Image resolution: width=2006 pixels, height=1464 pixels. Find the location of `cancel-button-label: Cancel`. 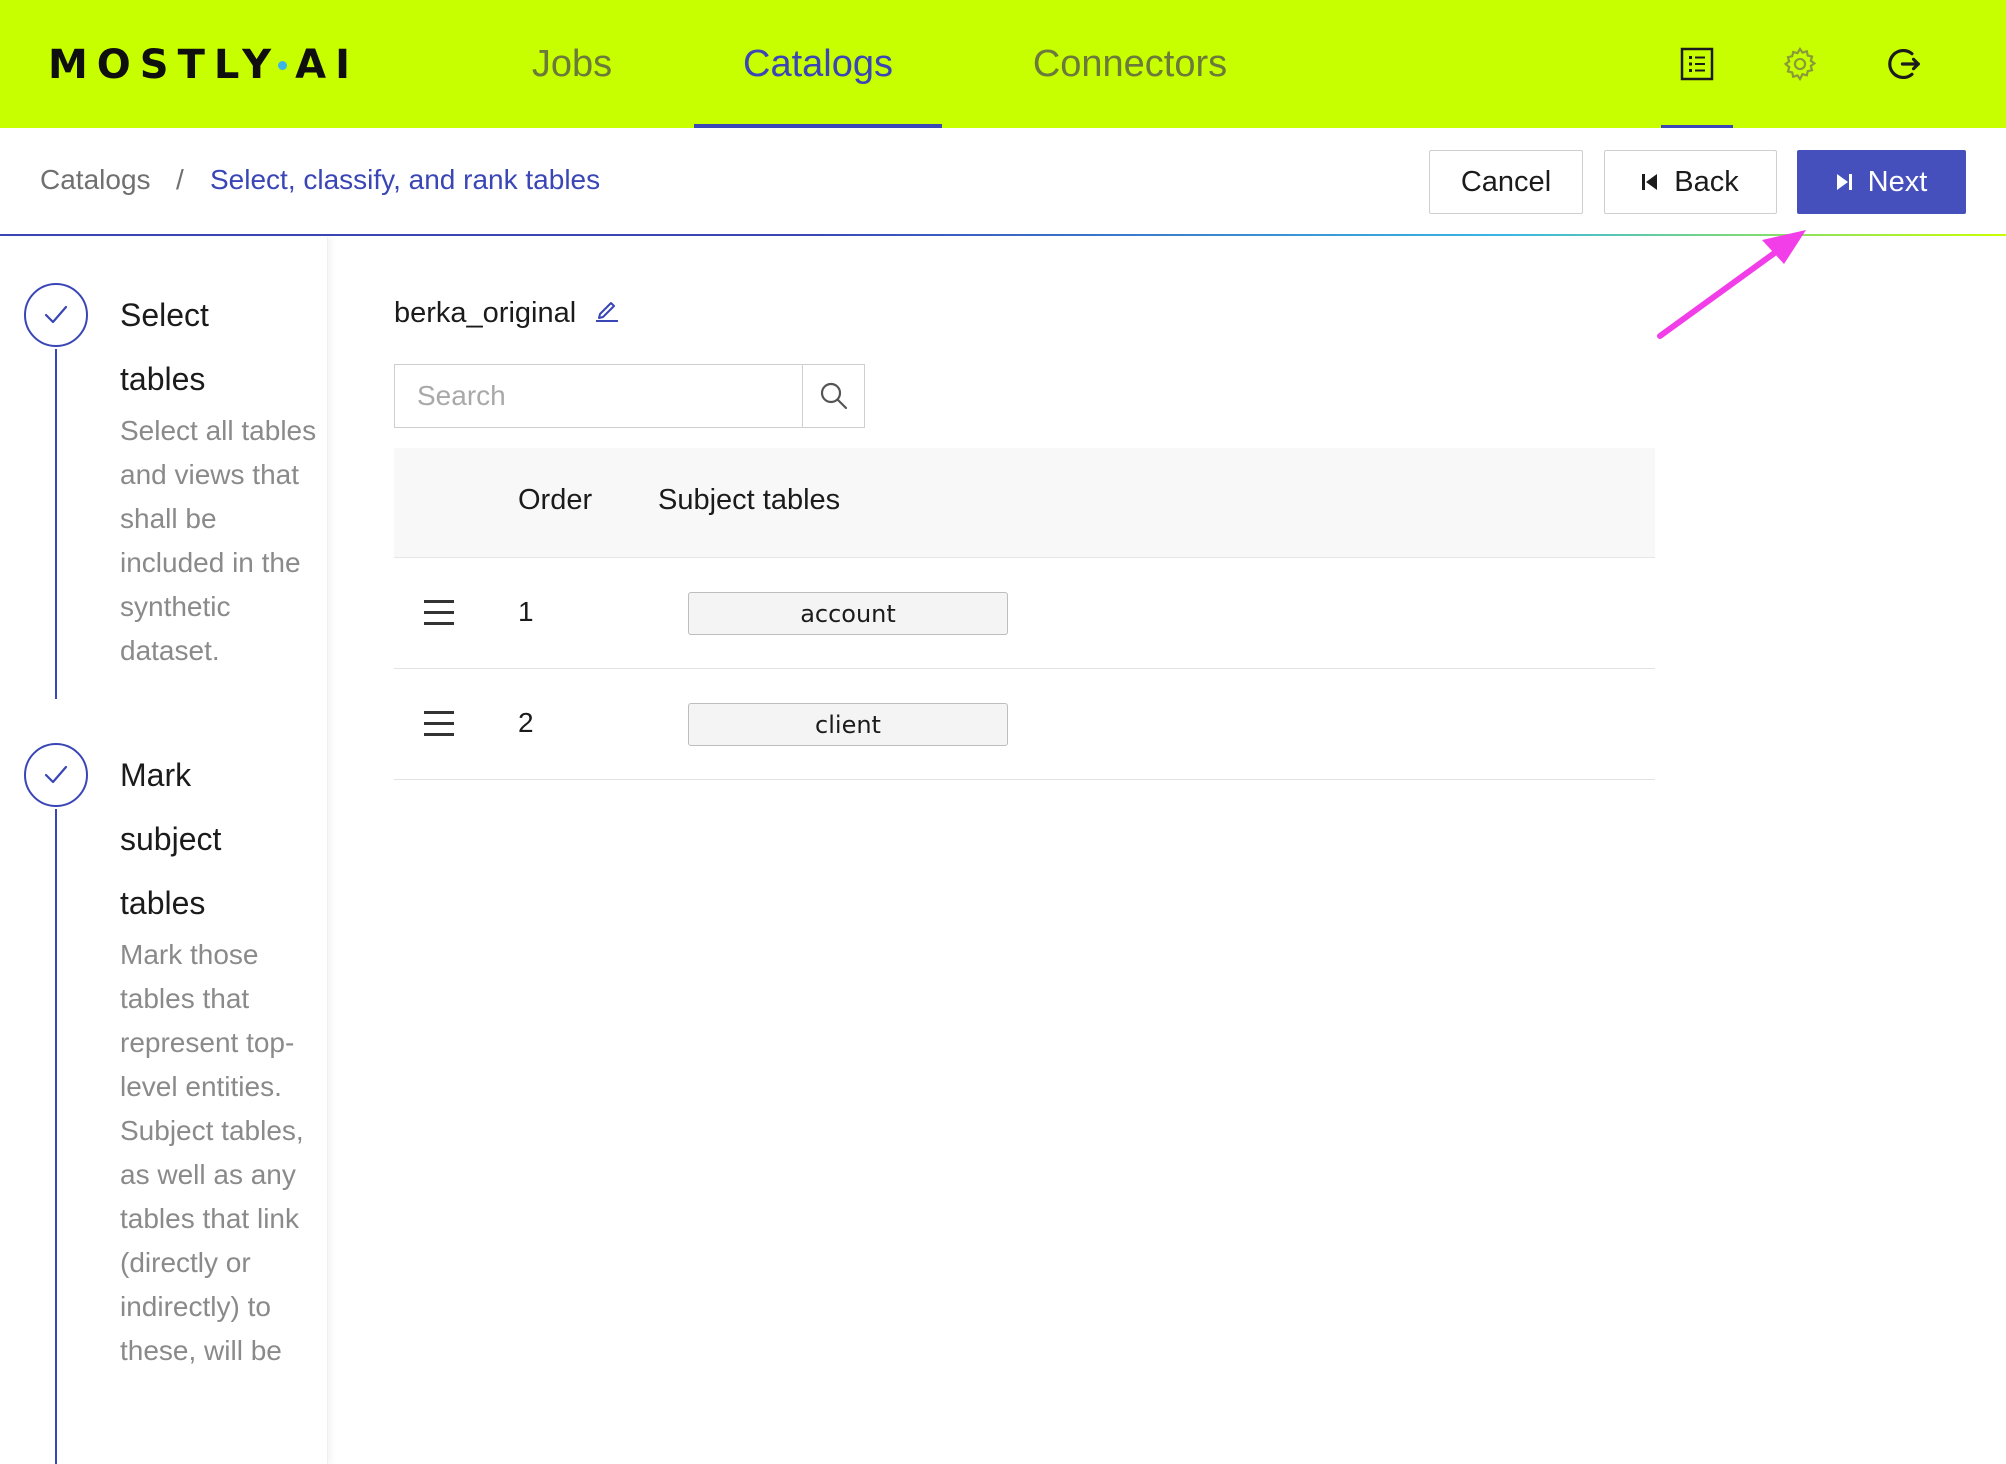

cancel-button-label: Cancel is located at coordinates (1506, 181).